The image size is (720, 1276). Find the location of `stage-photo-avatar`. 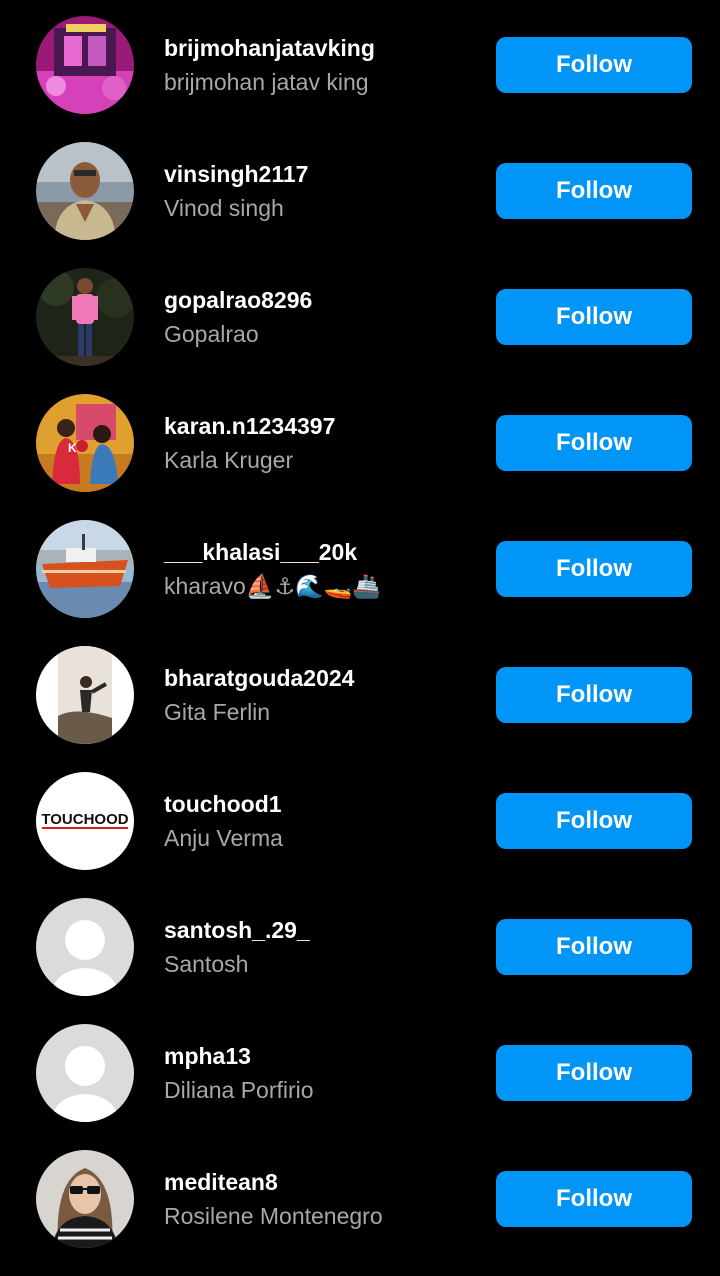

stage-photo-avatar is located at coordinates (85, 65).